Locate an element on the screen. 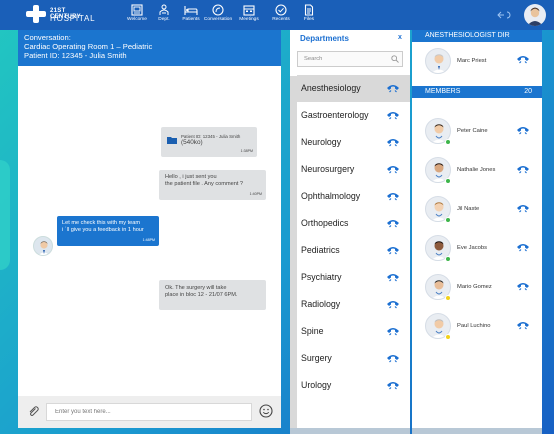 This screenshot has height=434, width=554. nav-files: Files is located at coordinates (309, 16).